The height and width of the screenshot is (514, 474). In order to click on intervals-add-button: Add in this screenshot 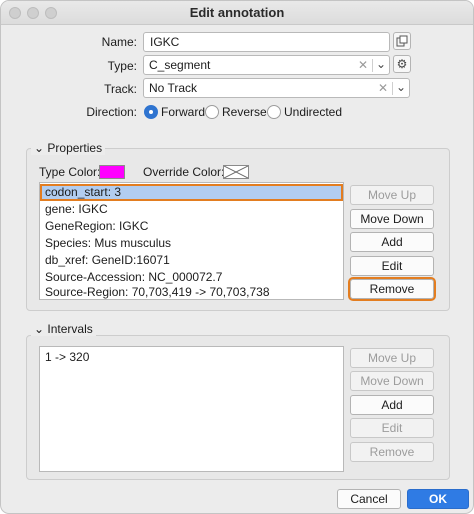, I will do `click(392, 405)`.